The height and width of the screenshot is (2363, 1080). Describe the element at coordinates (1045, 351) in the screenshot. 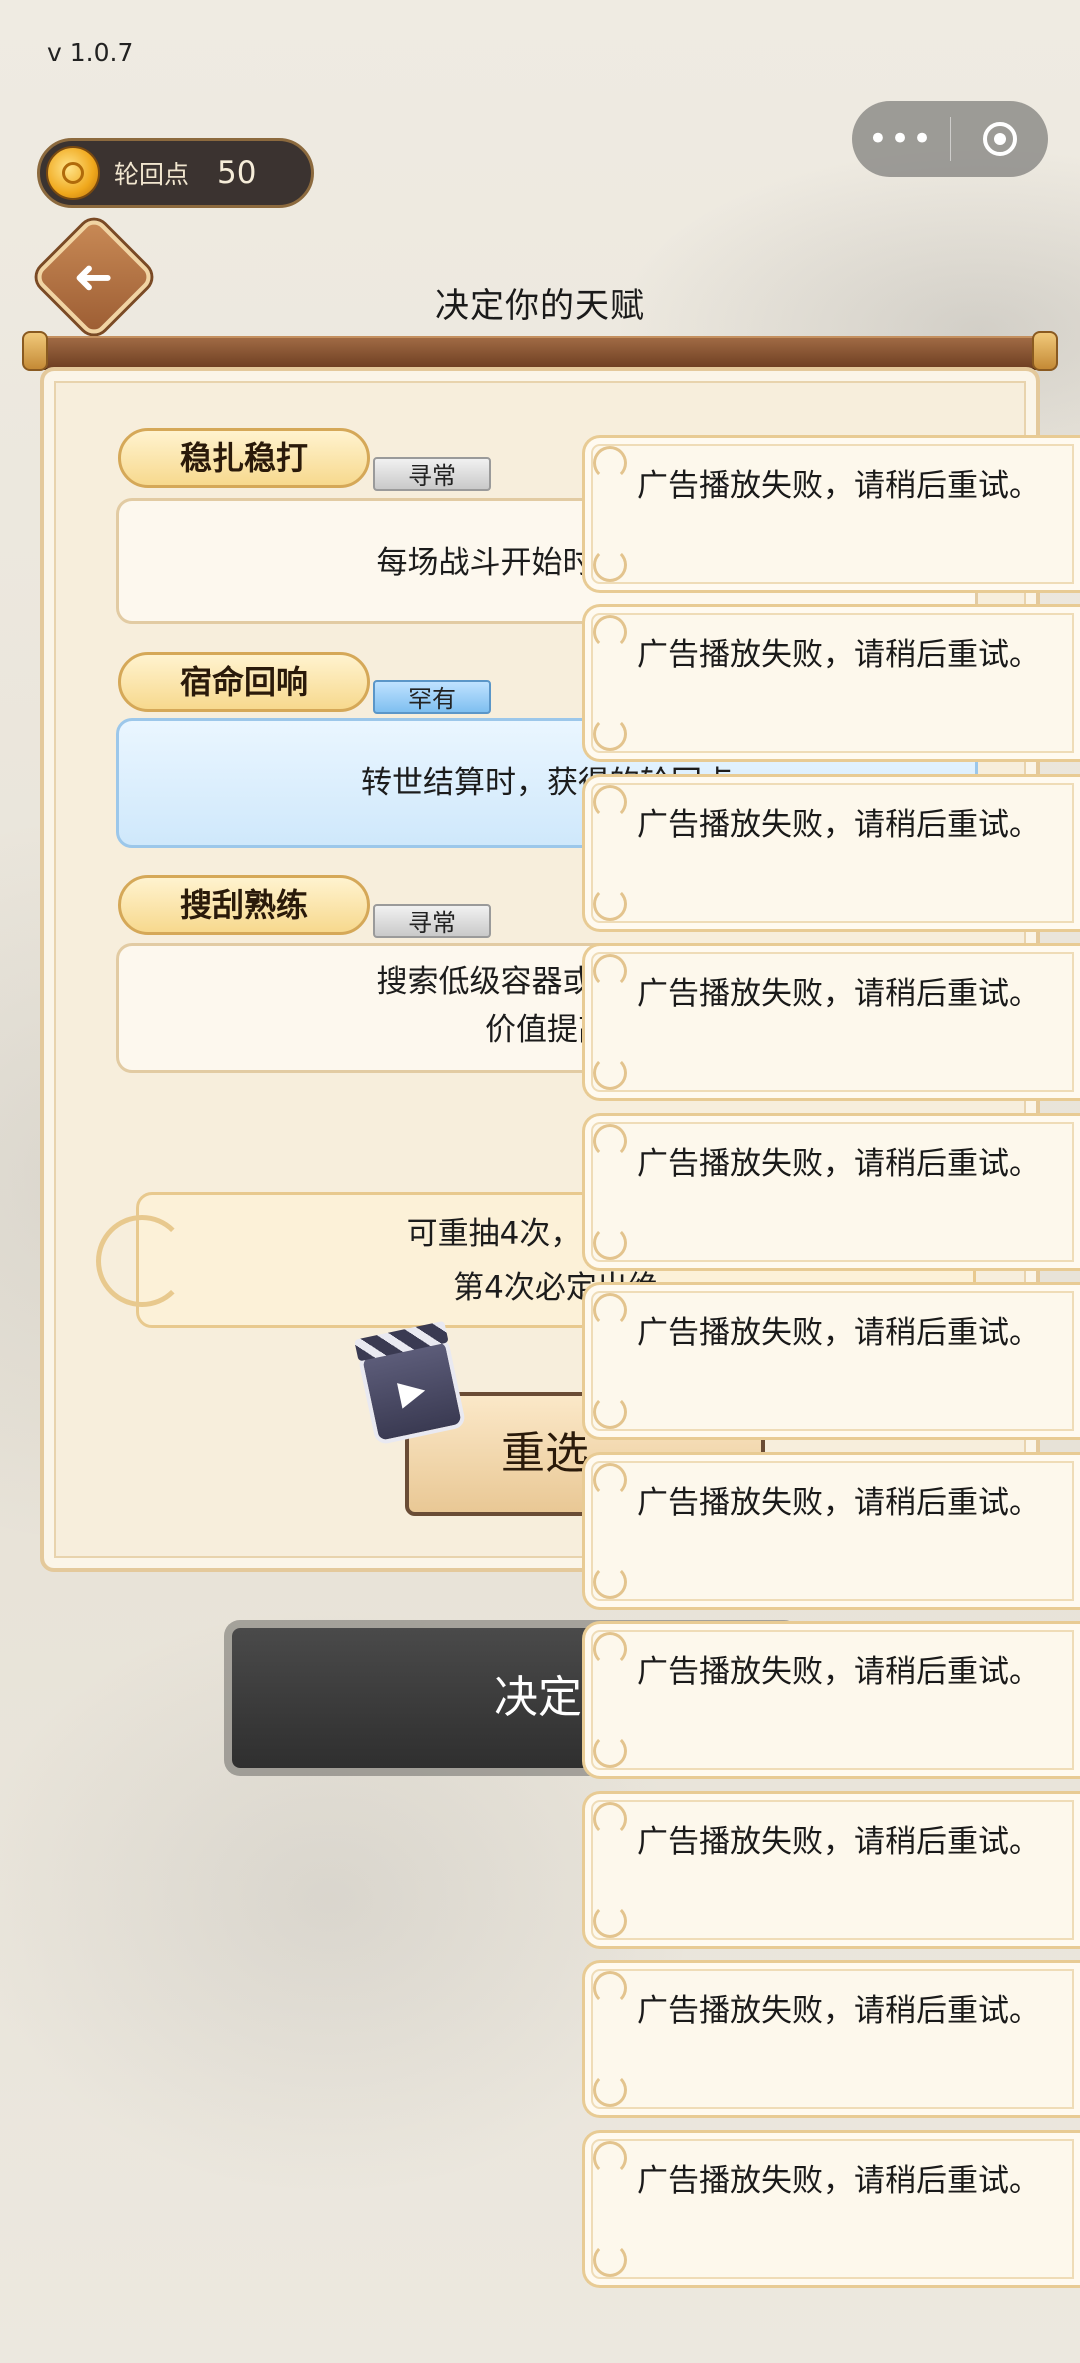

I see `scroll-rod-cap-right` at that location.